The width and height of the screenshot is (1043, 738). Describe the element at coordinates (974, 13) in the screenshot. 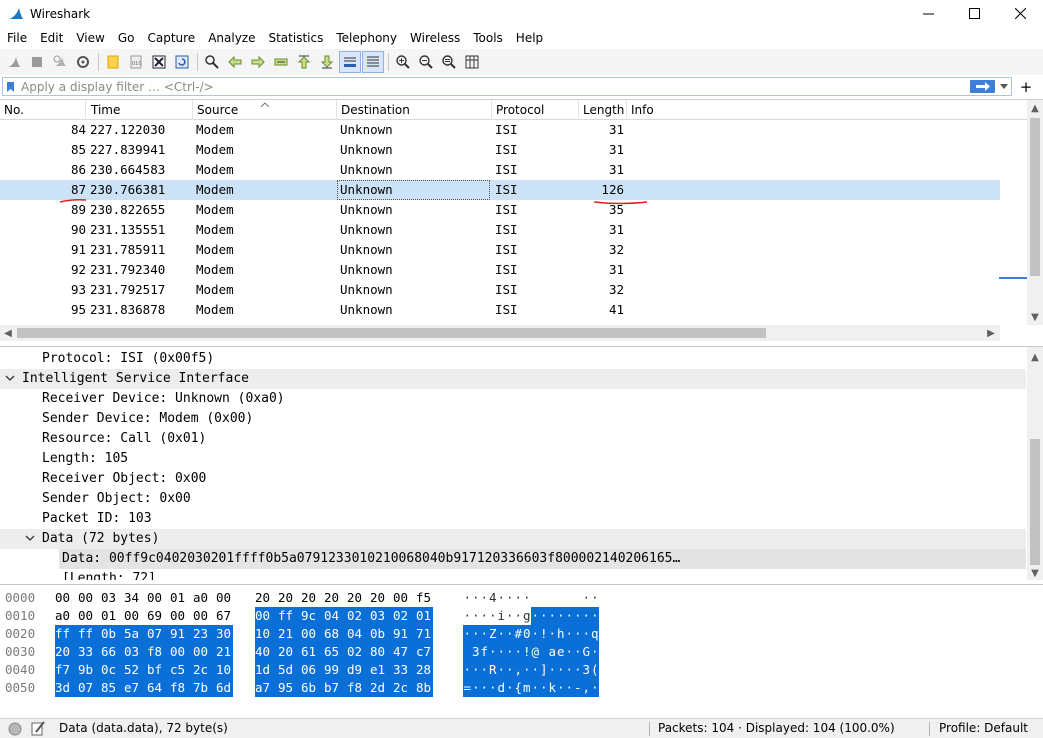

I see `maximize-button` at that location.